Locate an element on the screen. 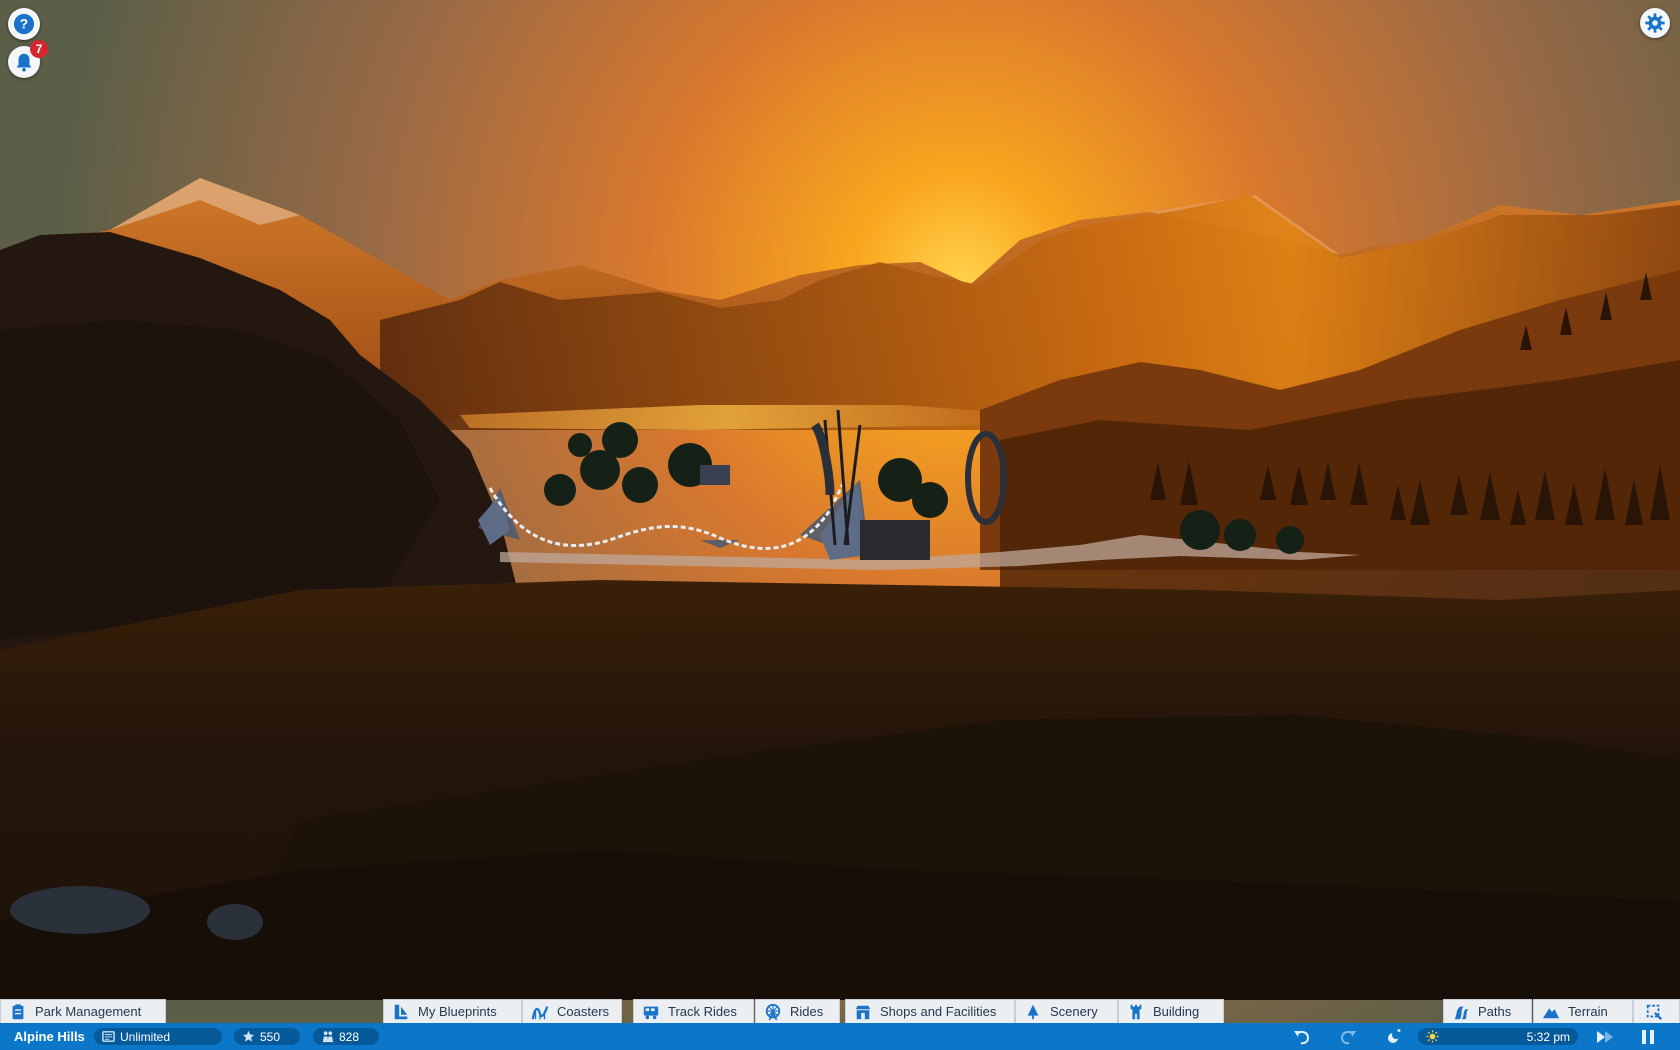 The width and height of the screenshot is (1680, 1050). tab-coasters: Coasters is located at coordinates (572, 1011).